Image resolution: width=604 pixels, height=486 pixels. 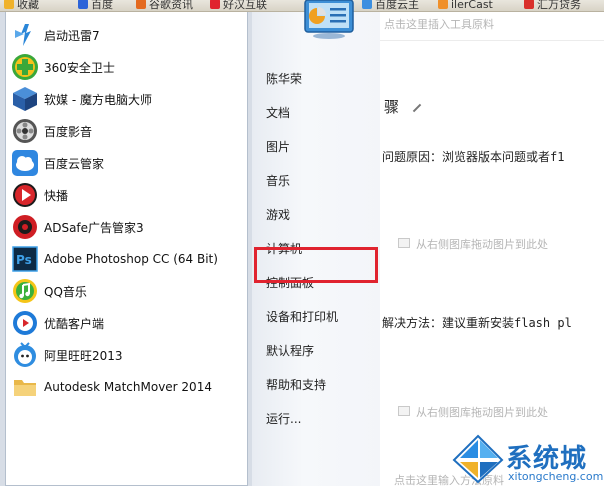 I want to click on top-hint: 点击这里插入工具原料, so click(x=439, y=24).